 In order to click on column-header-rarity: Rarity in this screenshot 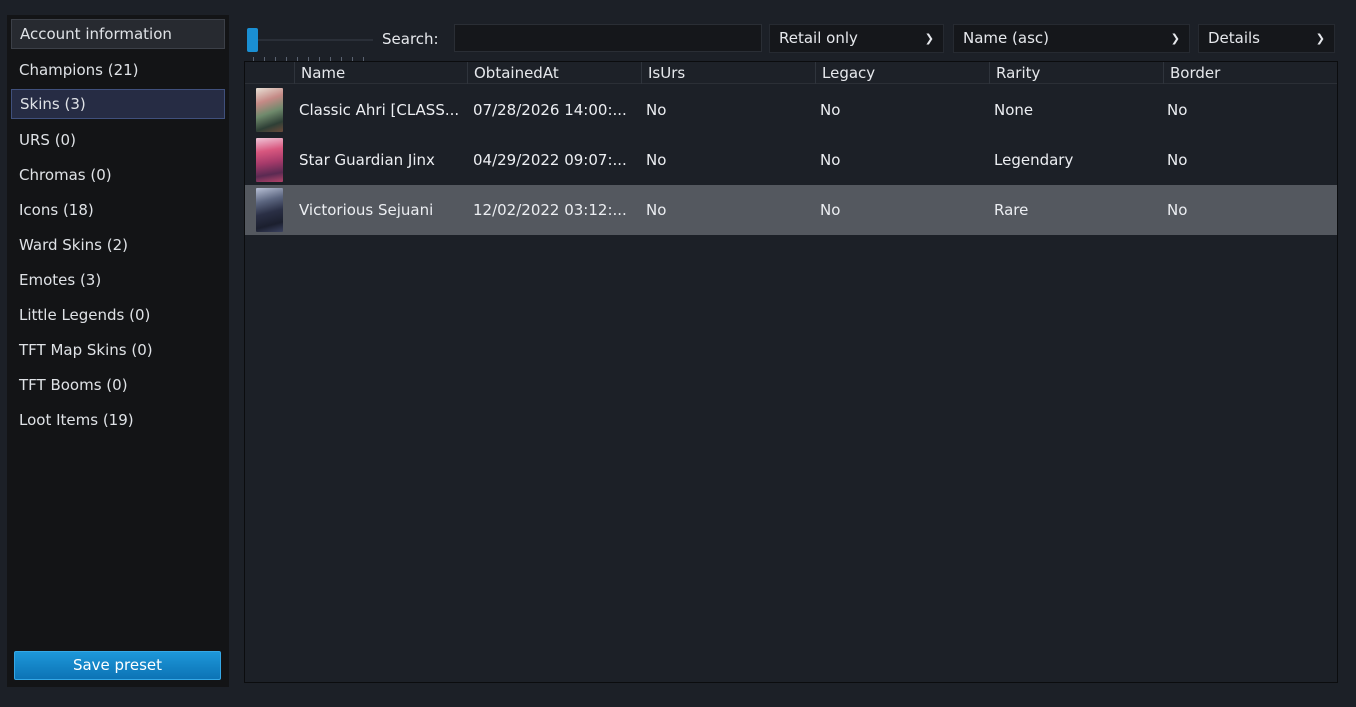, I will do `click(1076, 73)`.